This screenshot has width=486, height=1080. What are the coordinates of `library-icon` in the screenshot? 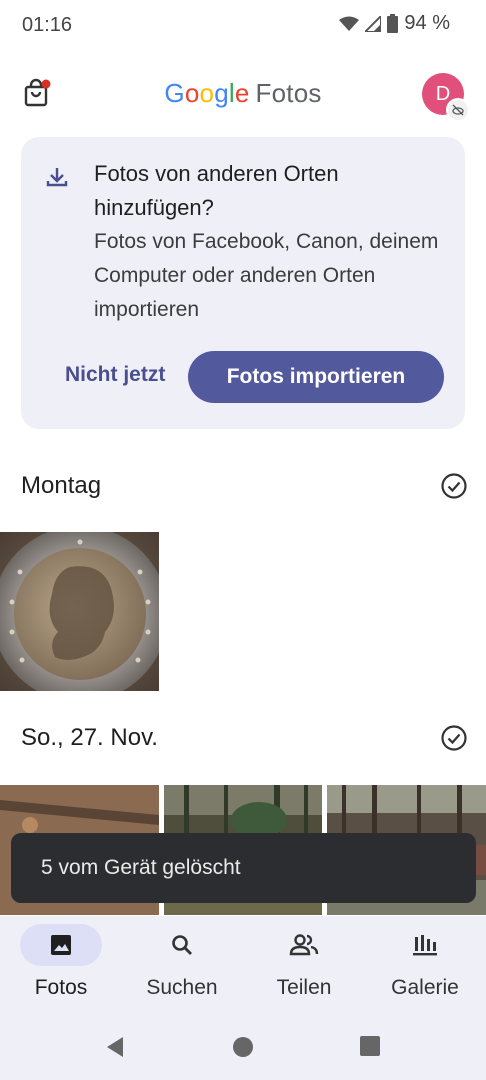 It's located at (425, 945).